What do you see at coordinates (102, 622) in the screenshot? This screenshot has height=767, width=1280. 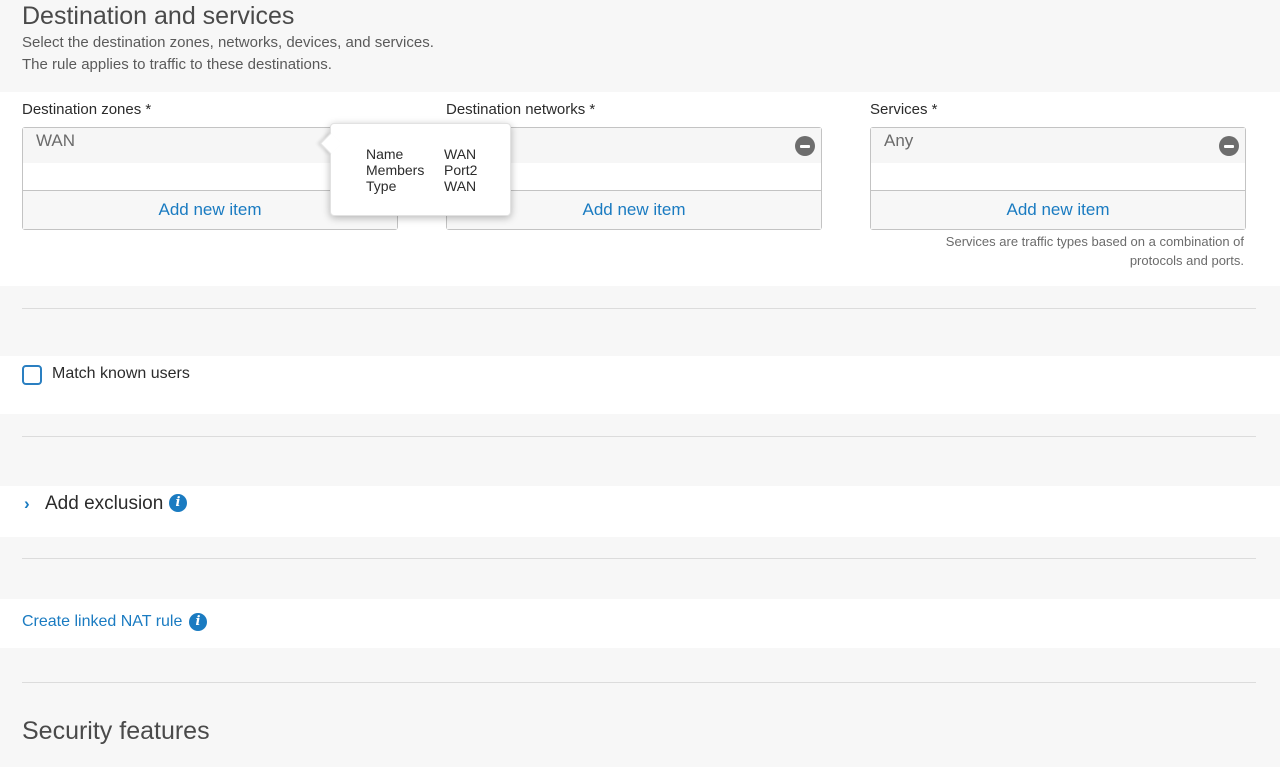 I see `create-linked-nat-rule-link: Create linked NAT rule` at bounding box center [102, 622].